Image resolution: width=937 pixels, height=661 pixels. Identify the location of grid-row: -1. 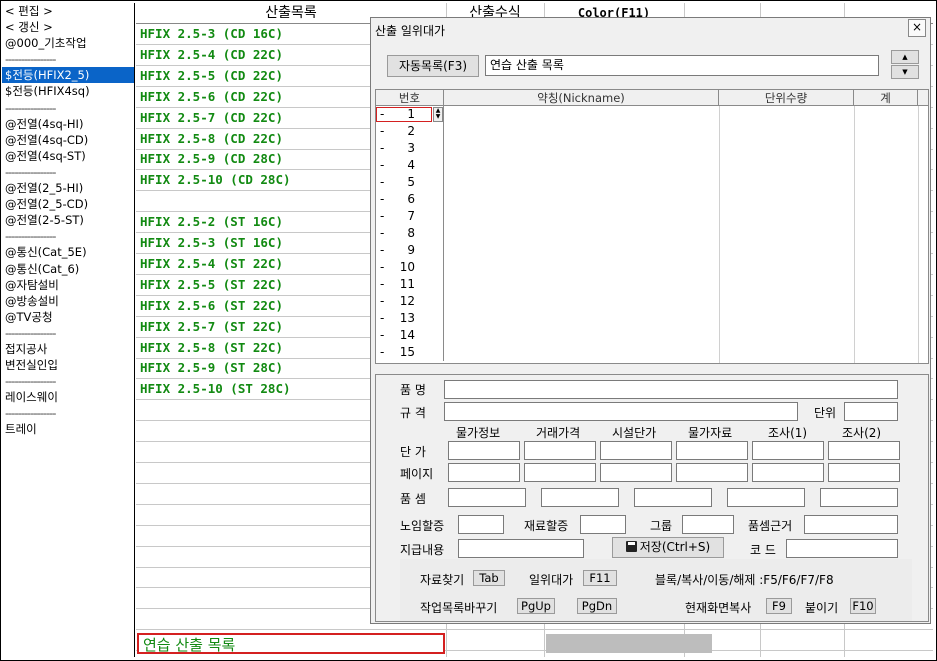
(652, 114).